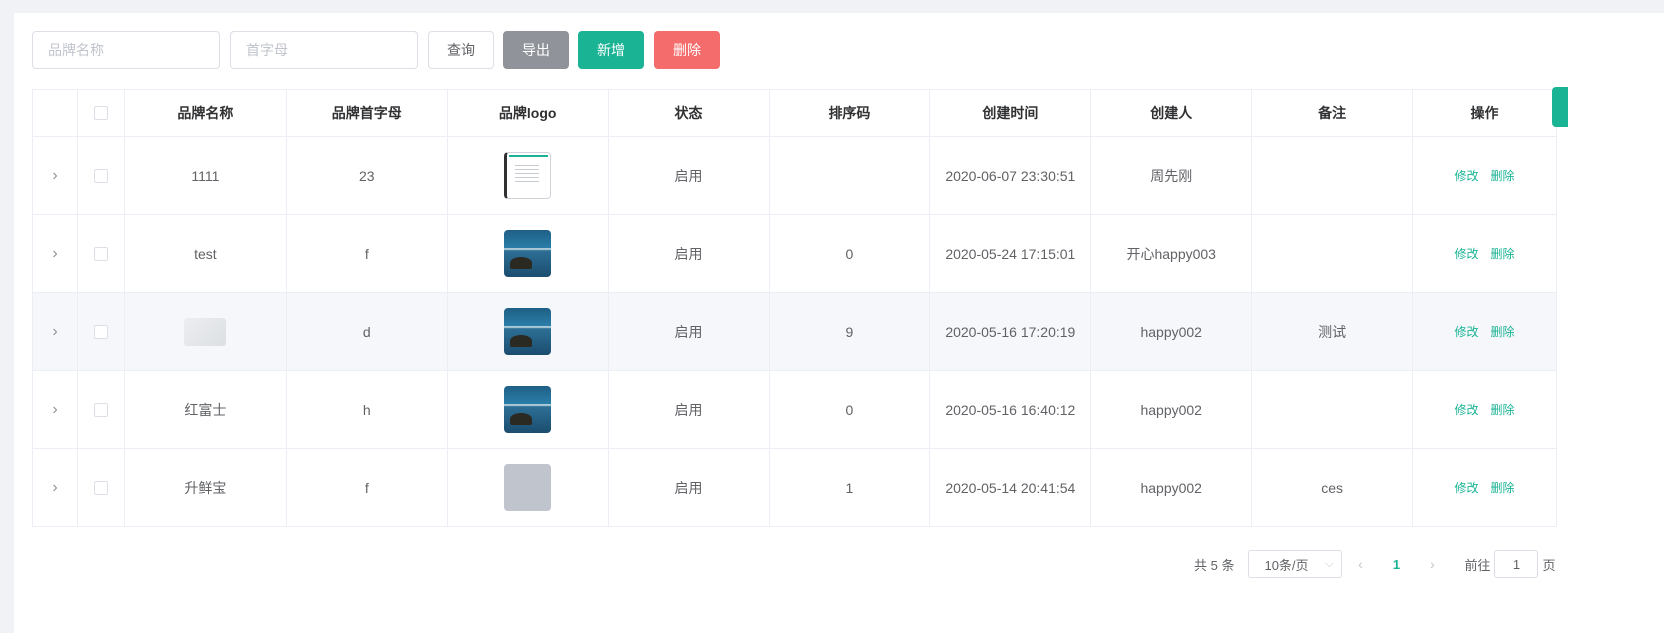 The width and height of the screenshot is (1664, 633). I want to click on goto-suffix: 页, so click(1549, 565).